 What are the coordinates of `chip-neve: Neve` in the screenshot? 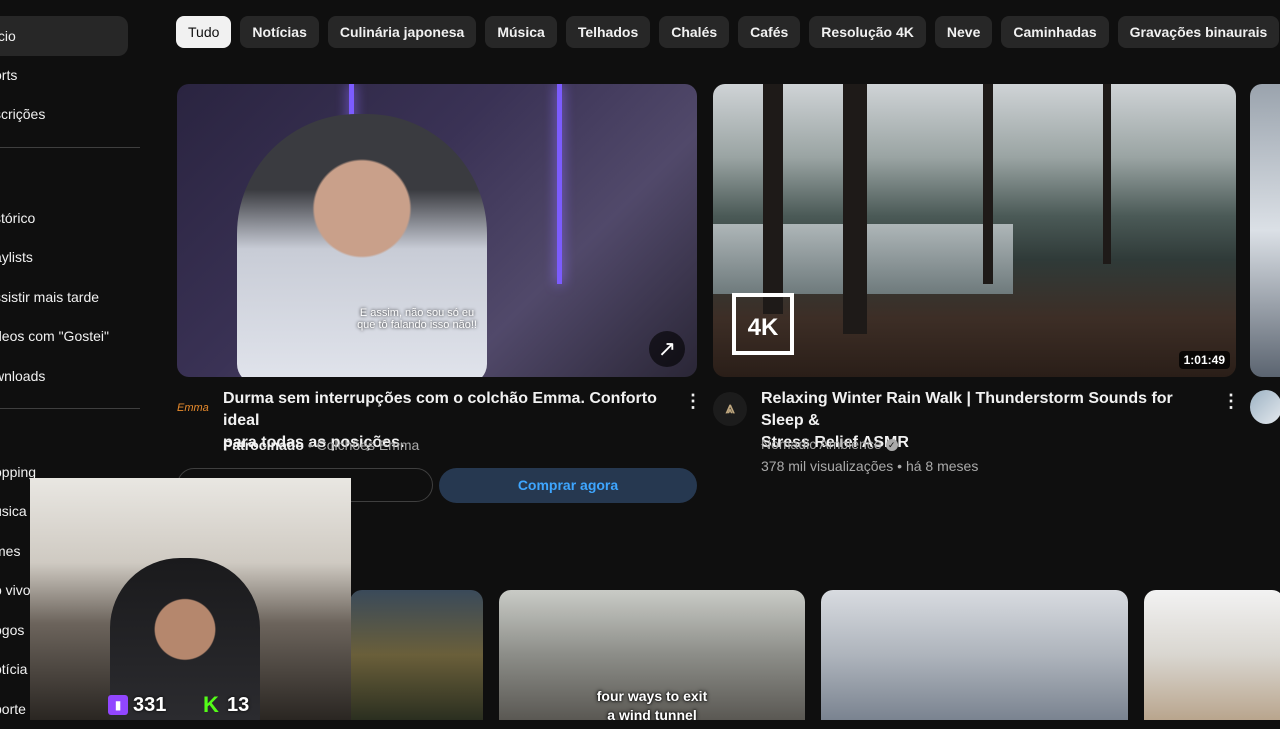 It's located at (963, 32).